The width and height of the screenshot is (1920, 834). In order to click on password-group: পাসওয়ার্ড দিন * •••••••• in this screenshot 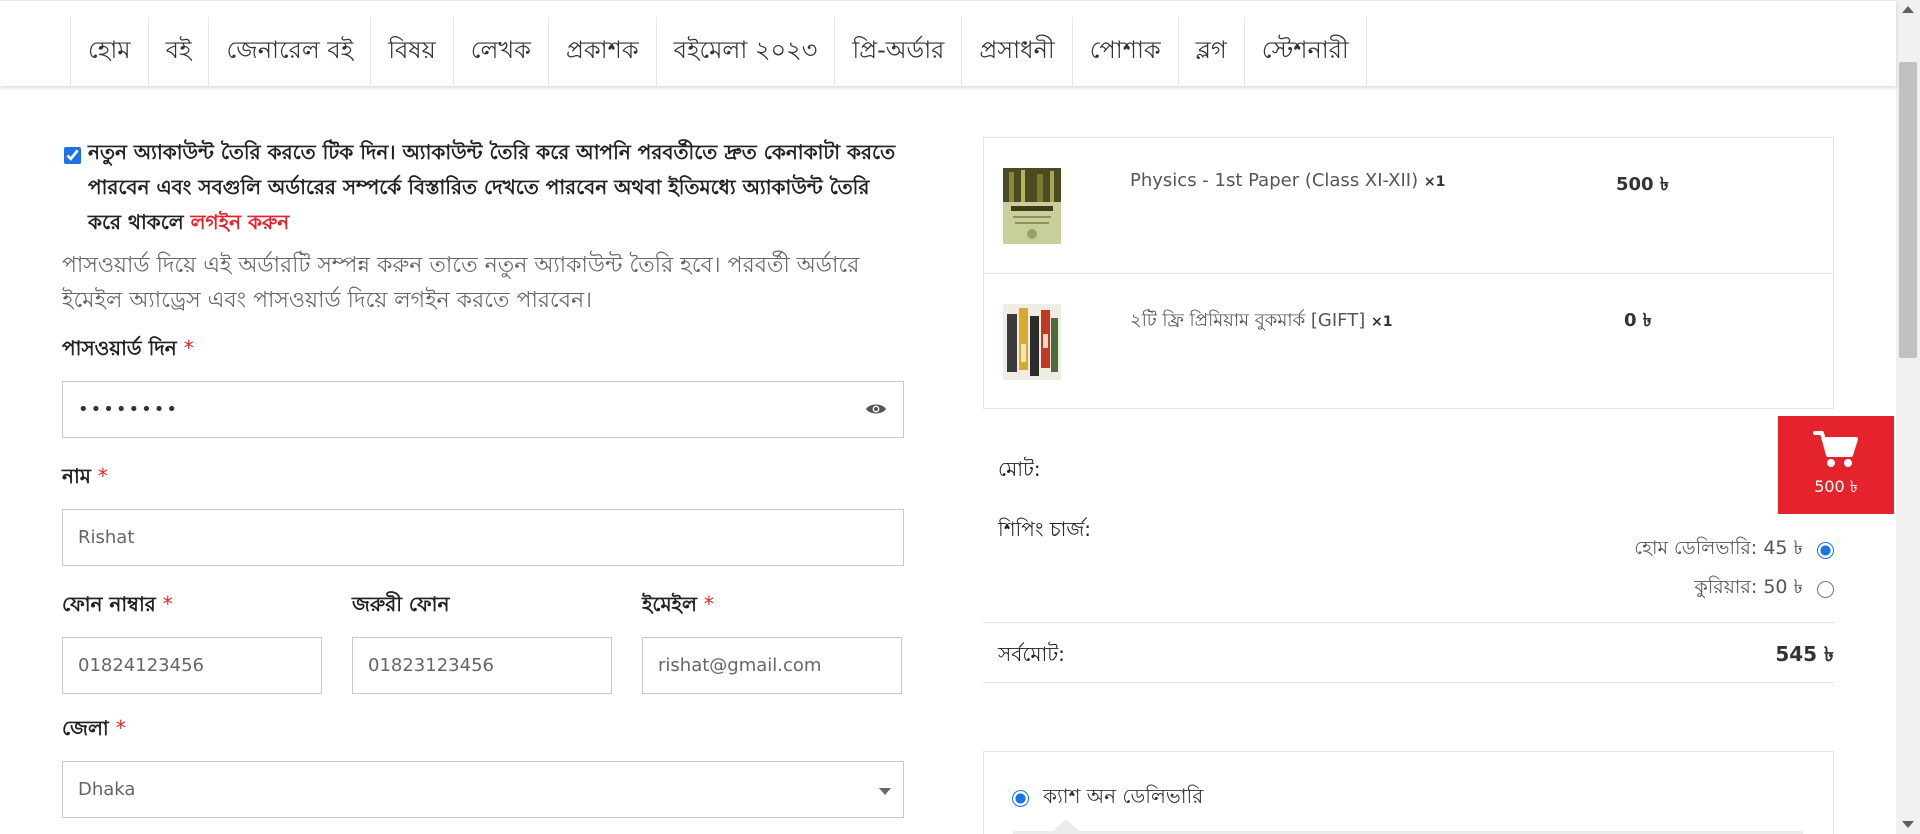, I will do `click(483, 386)`.